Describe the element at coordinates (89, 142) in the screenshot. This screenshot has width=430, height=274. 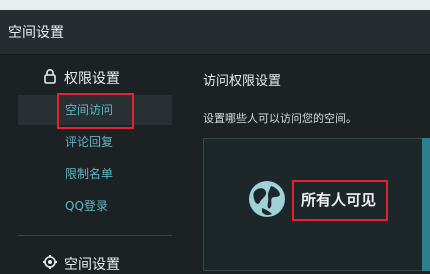
I see `sidebar-item-label: 评论回复` at that location.